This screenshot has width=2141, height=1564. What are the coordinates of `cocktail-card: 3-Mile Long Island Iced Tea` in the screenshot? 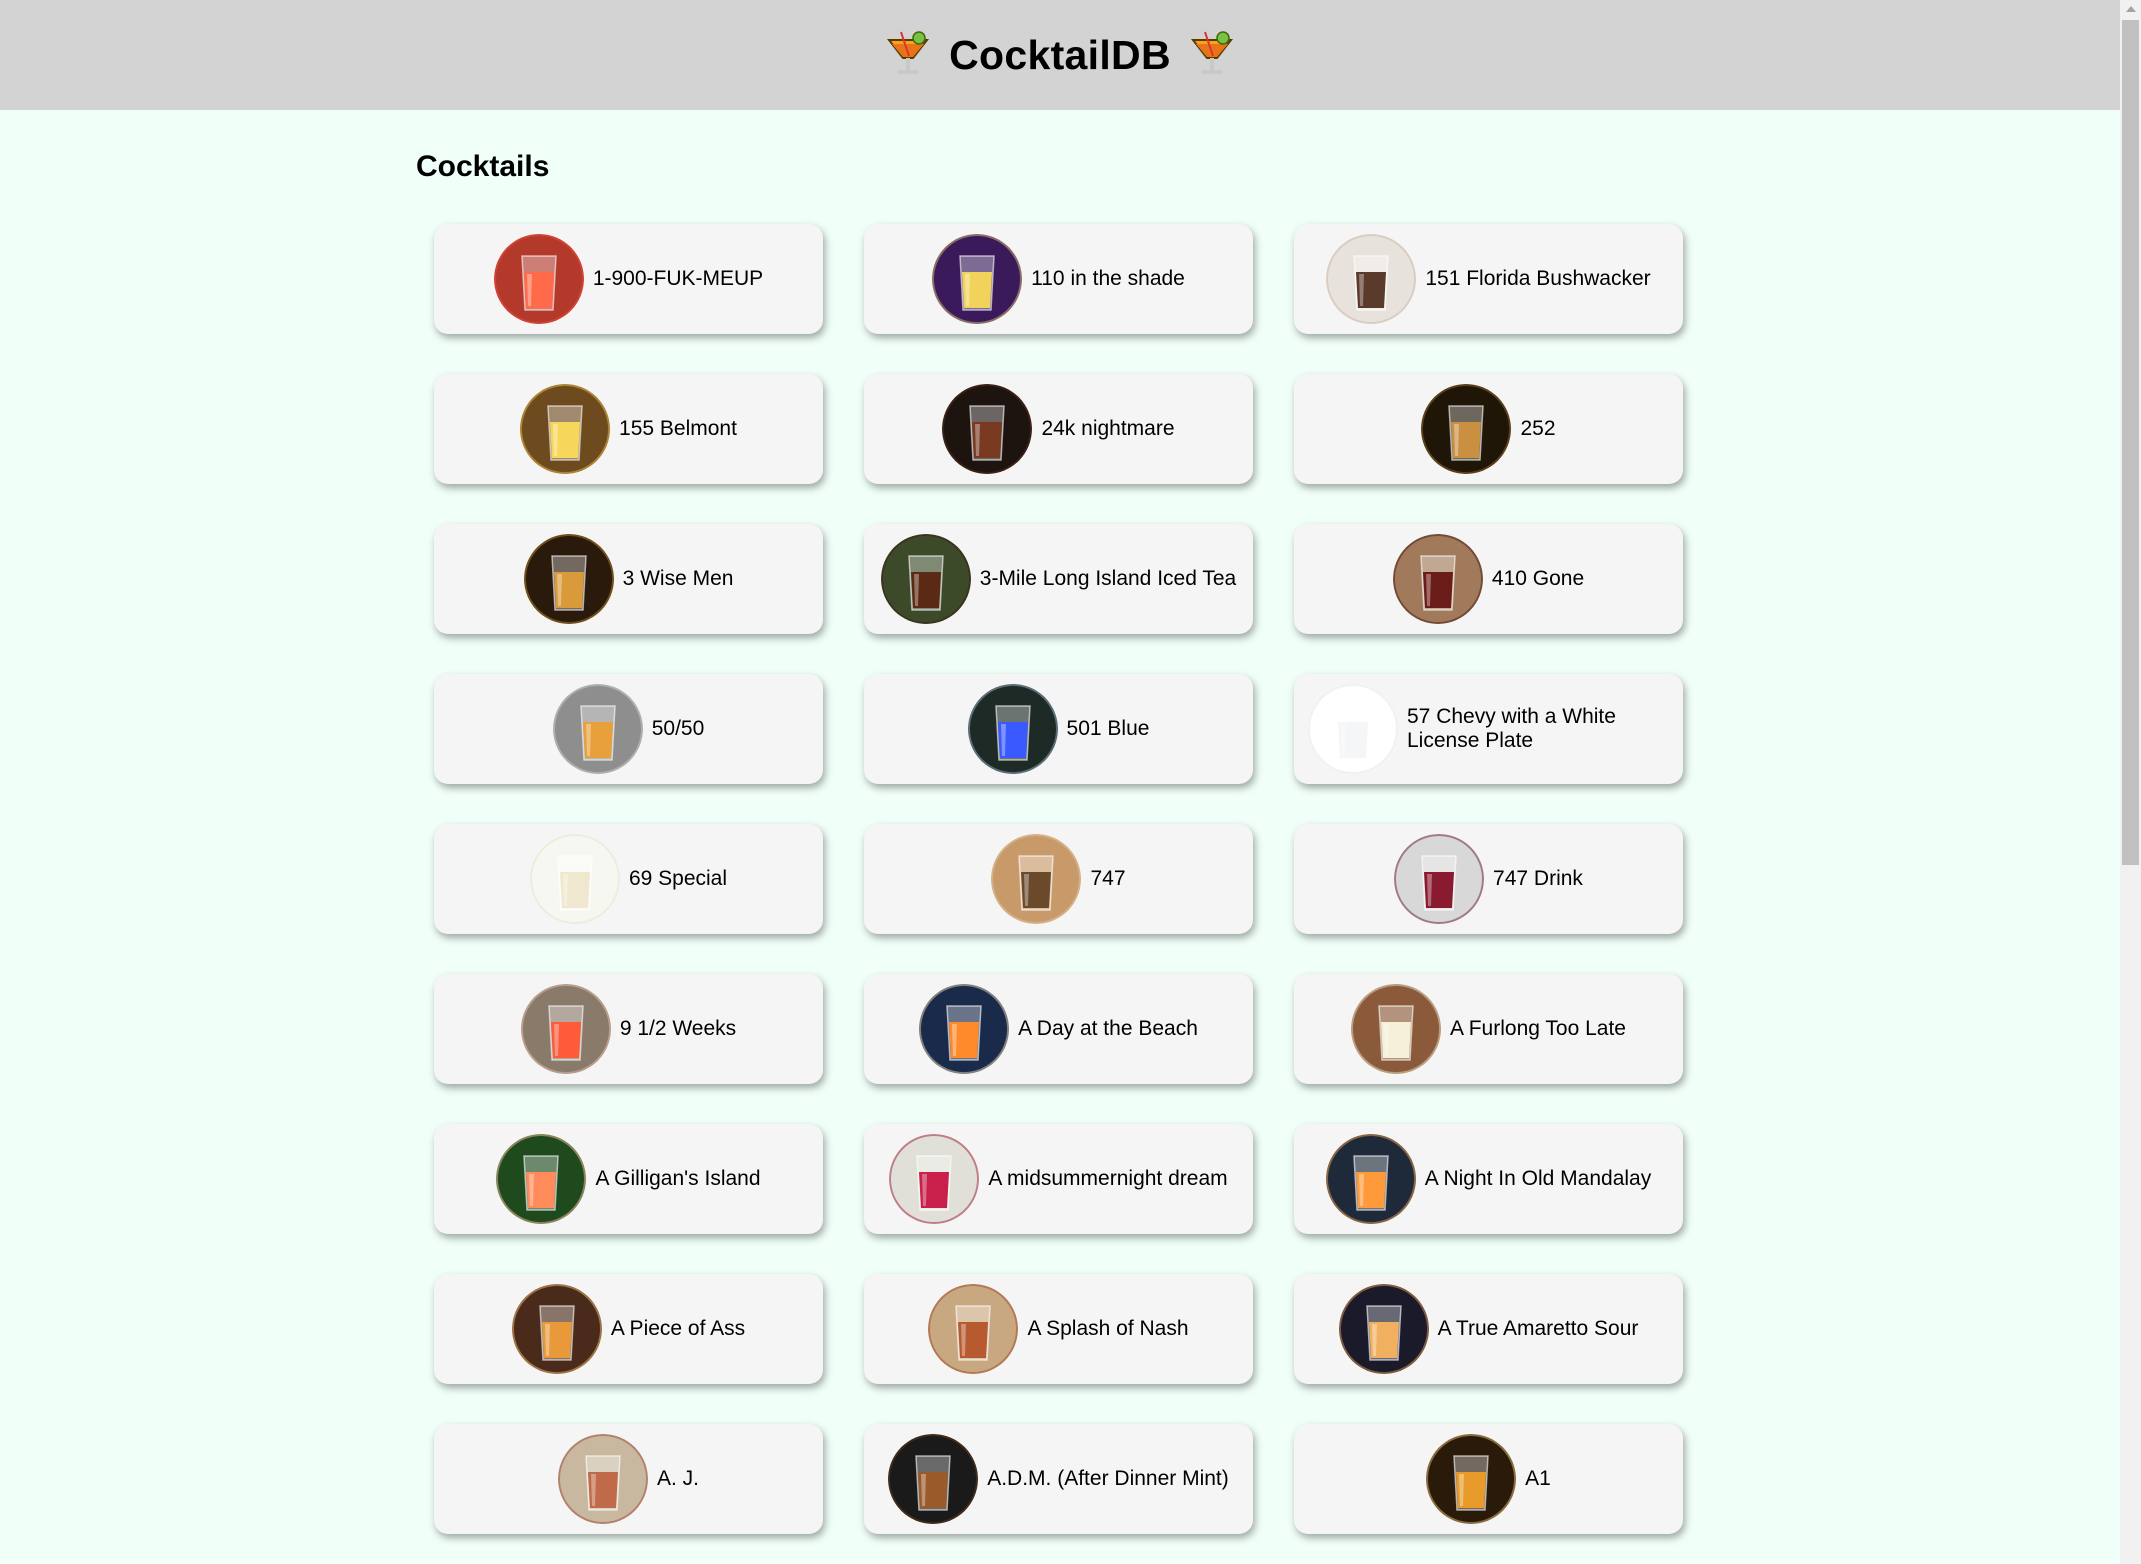 It's located at (1058, 579).